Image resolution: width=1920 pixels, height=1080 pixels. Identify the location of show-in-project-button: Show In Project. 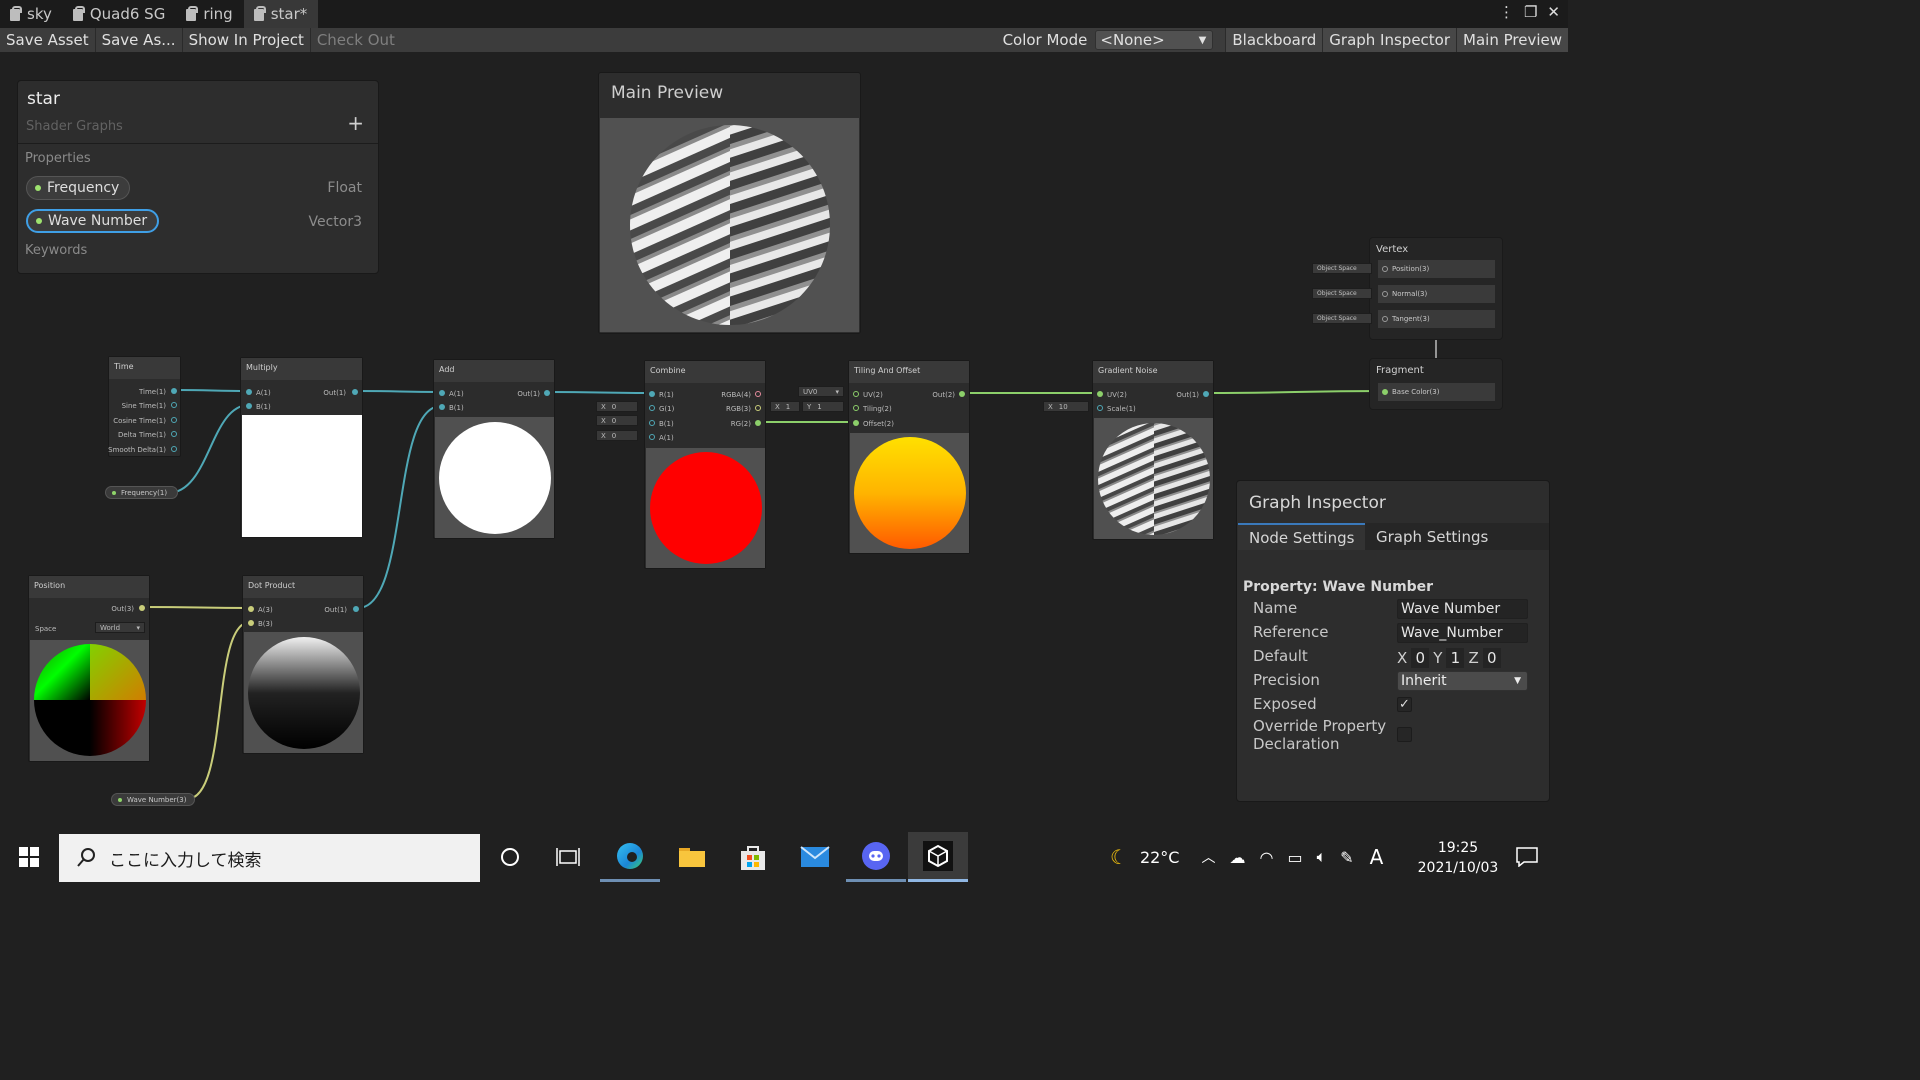
(247, 40).